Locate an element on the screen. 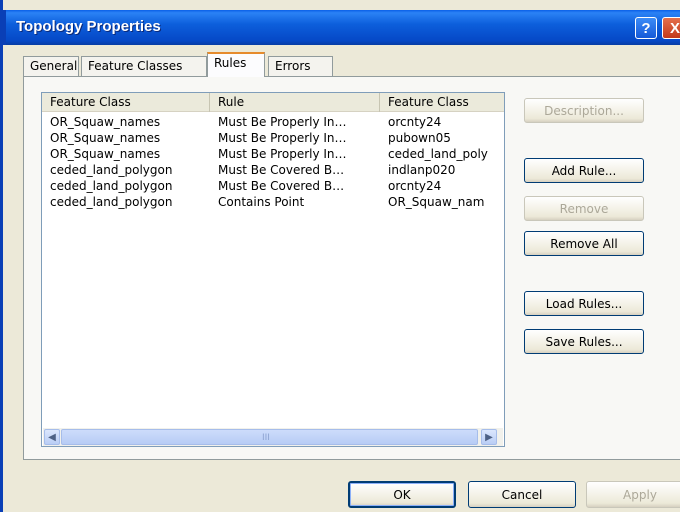 The image size is (680, 512). close-button: X is located at coordinates (671, 28).